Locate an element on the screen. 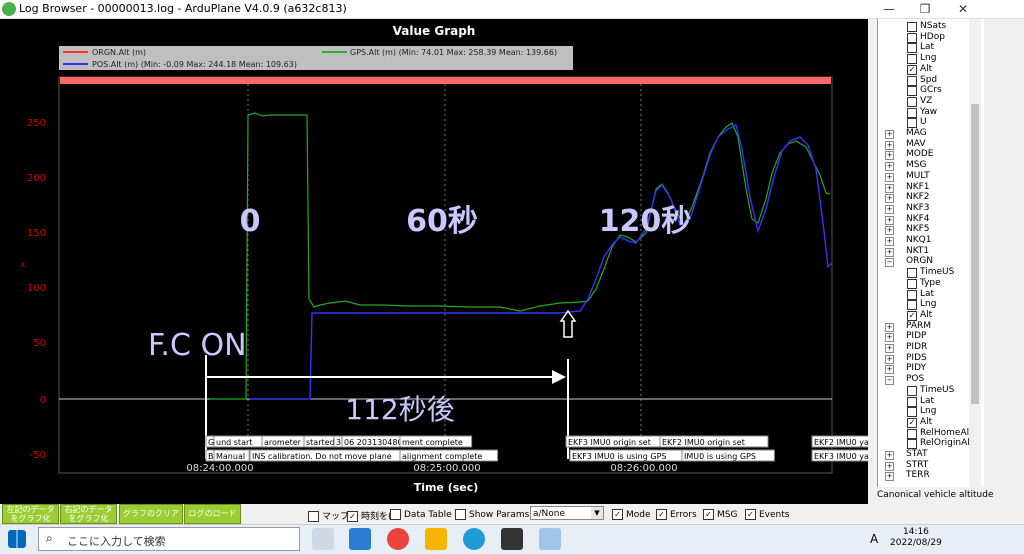 The height and width of the screenshot is (554, 1024). taskbar-search: ⌕ ここに入力して検索 is located at coordinates (169, 539).